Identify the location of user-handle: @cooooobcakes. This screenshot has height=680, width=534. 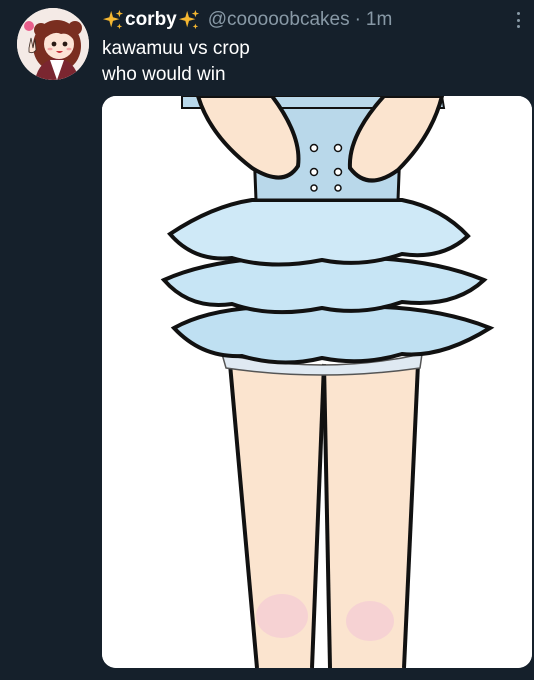
(279, 20).